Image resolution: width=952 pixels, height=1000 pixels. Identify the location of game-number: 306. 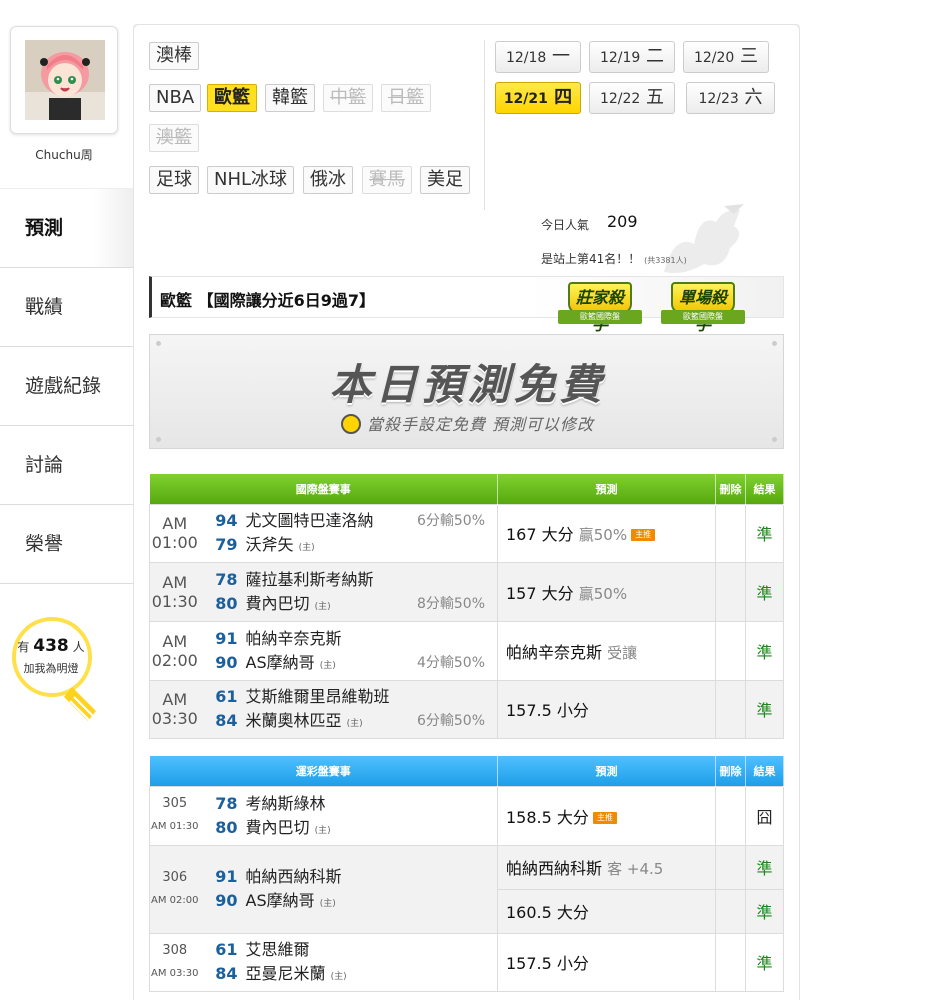
(175, 877).